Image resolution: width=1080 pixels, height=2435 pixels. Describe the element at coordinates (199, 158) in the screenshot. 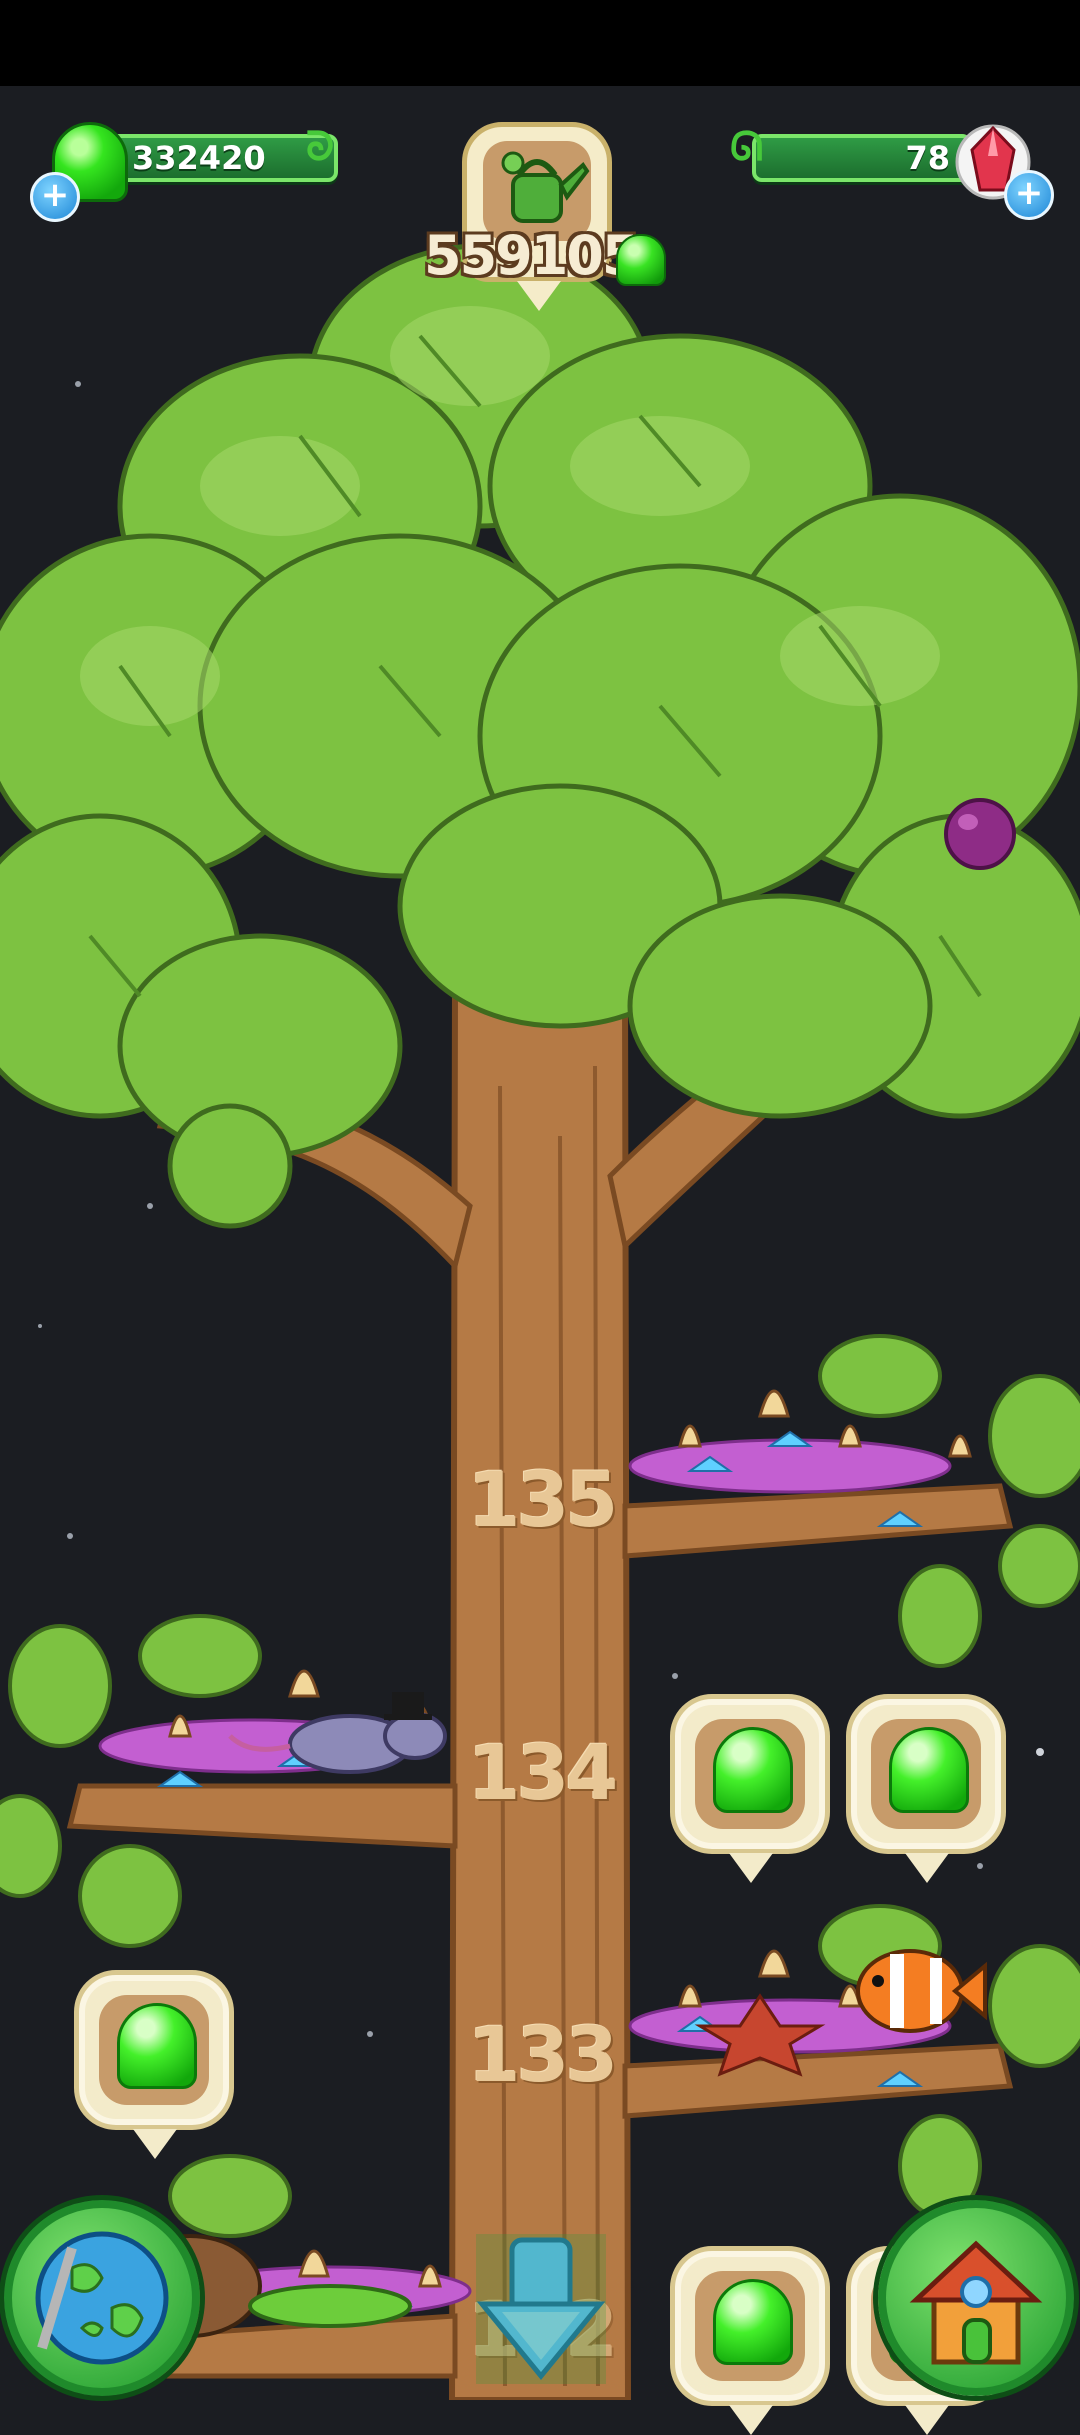

I see `gum-count: 332420` at that location.